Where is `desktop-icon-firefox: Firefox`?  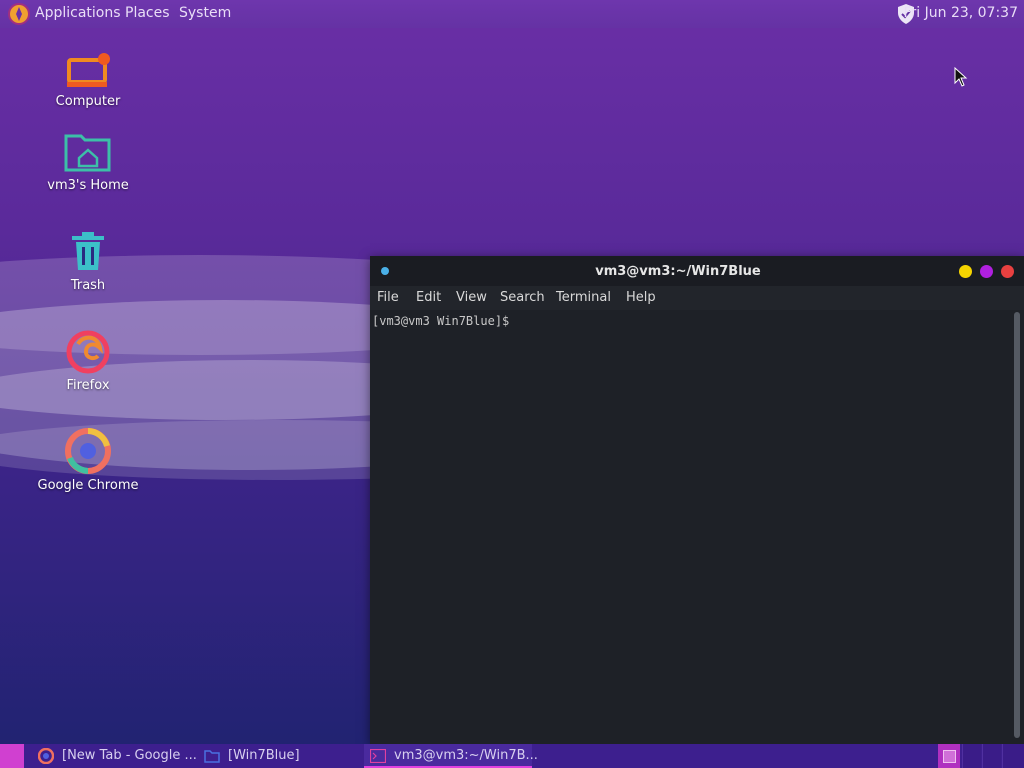 desktop-icon-firefox: Firefox is located at coordinates (88, 361).